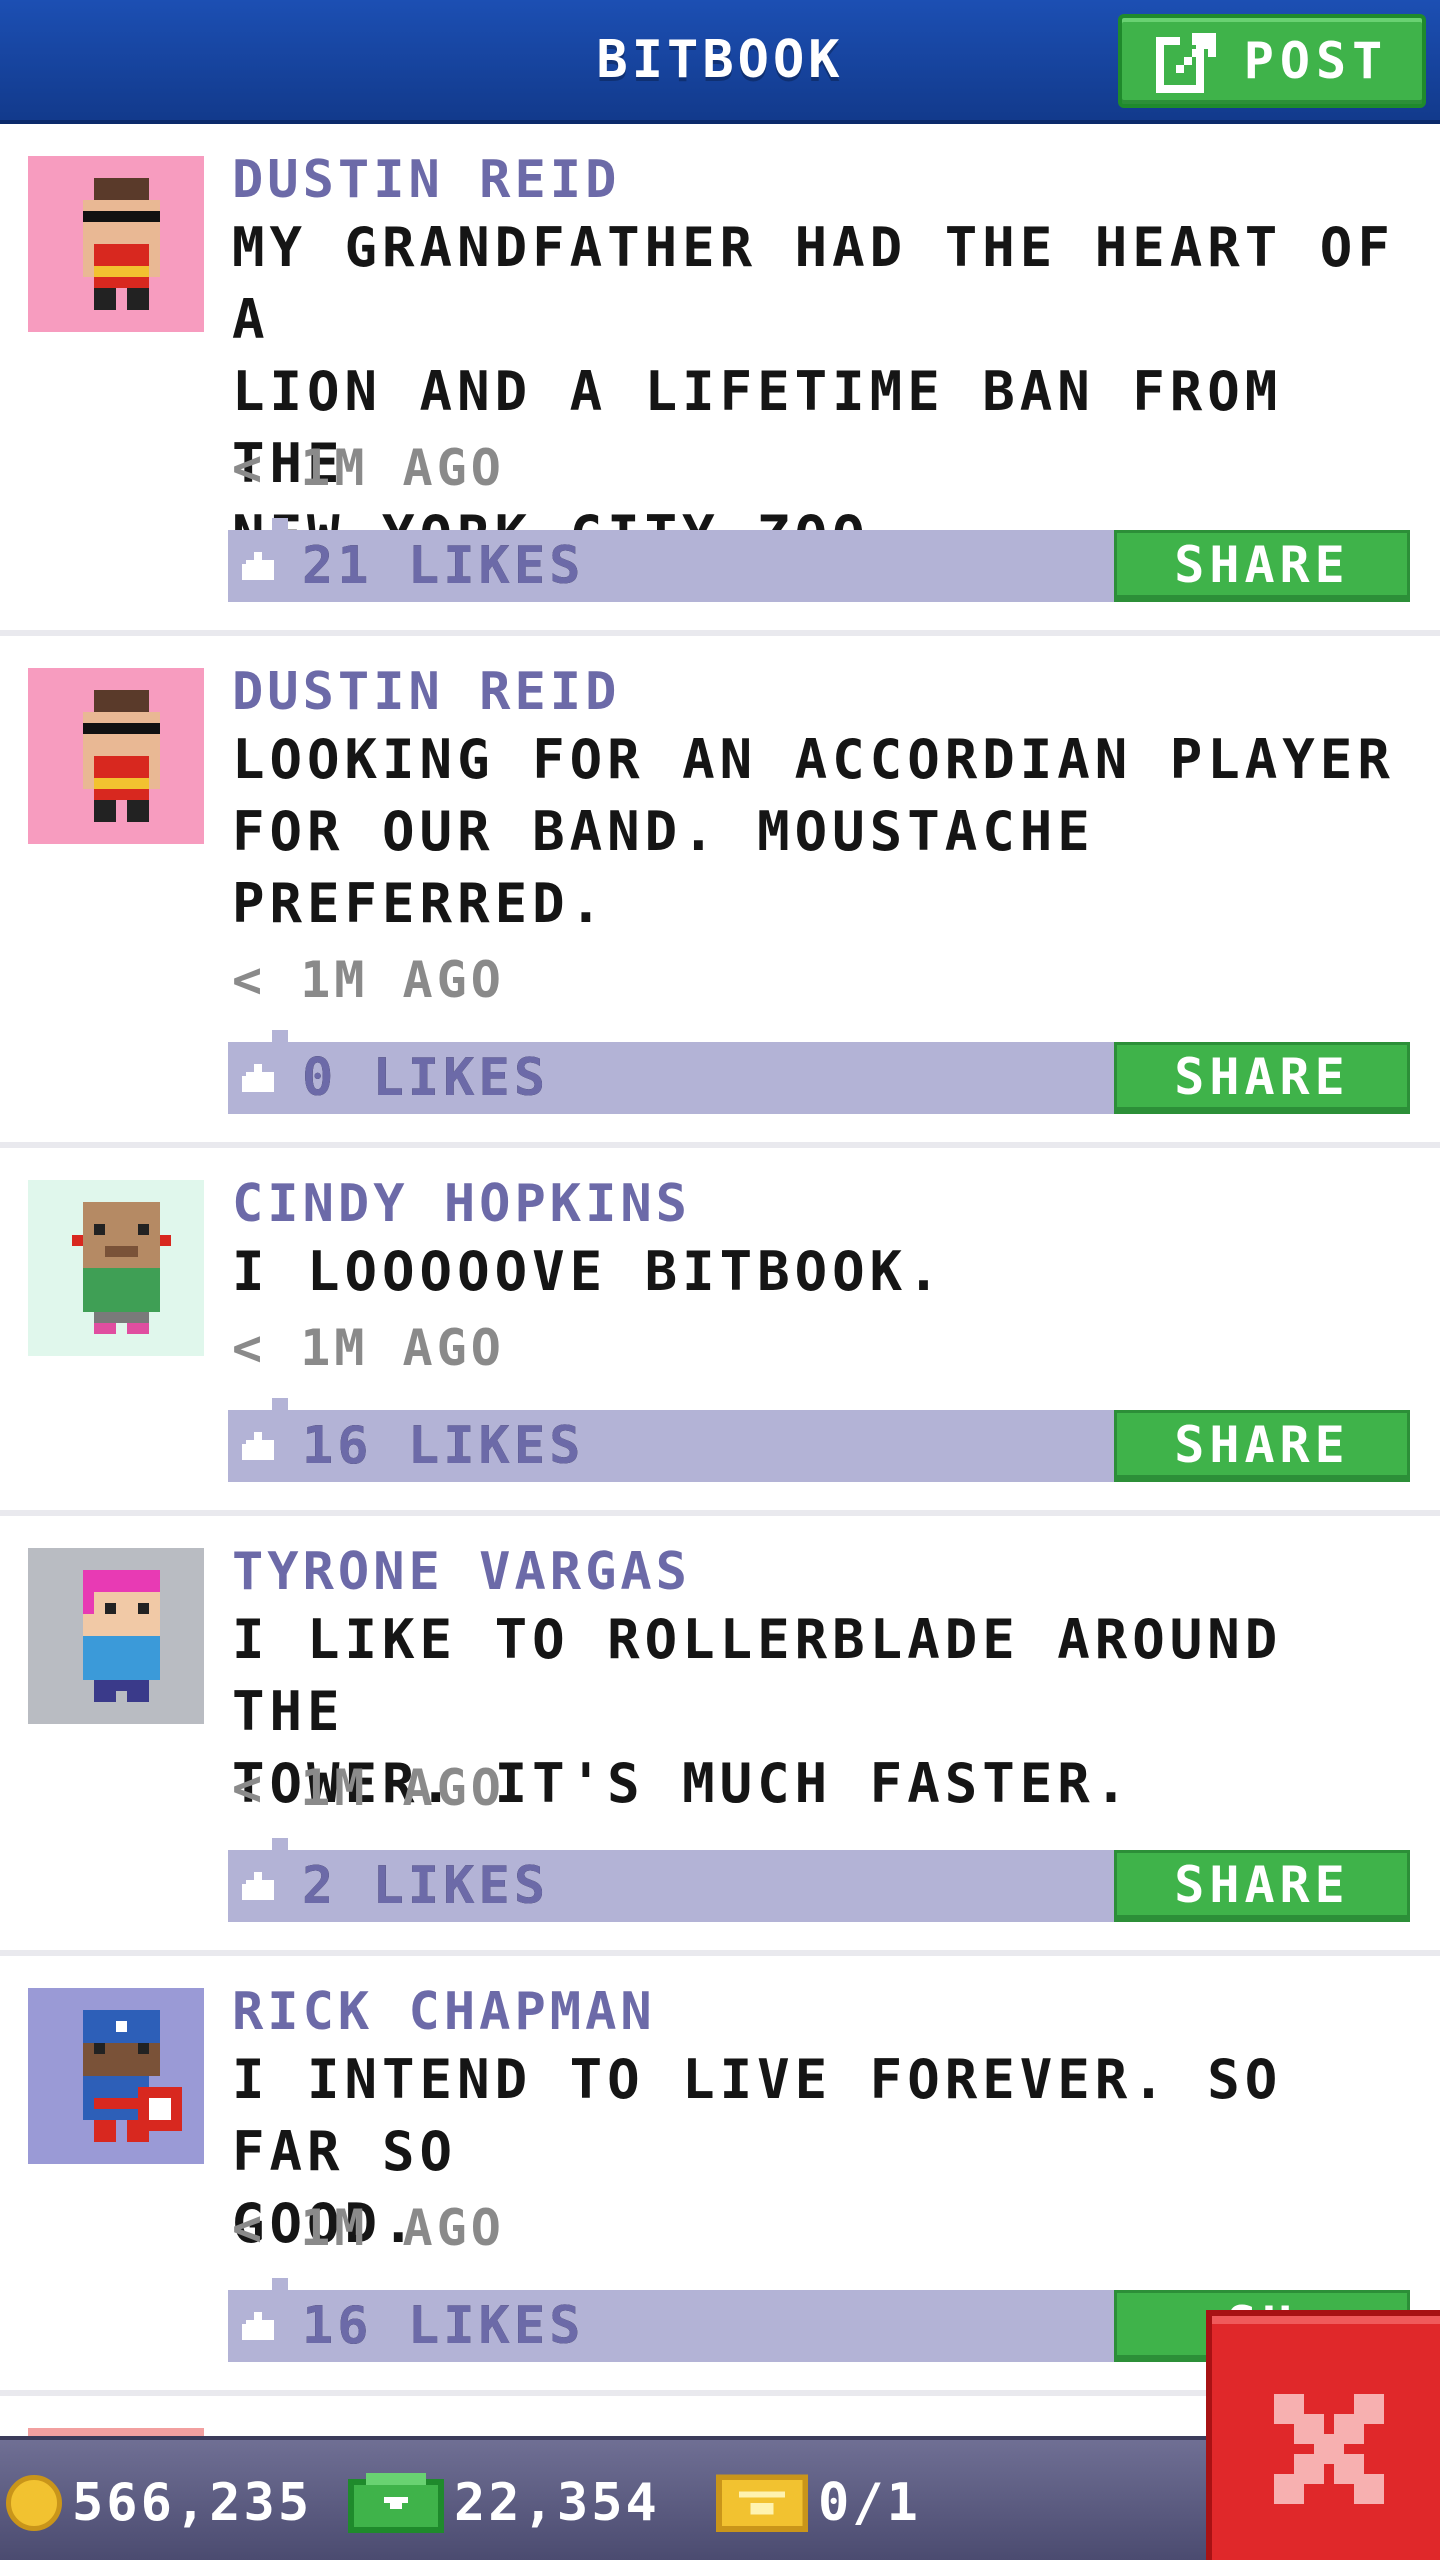 The height and width of the screenshot is (2560, 1440). What do you see at coordinates (1329, 2449) in the screenshot?
I see `close-icon` at bounding box center [1329, 2449].